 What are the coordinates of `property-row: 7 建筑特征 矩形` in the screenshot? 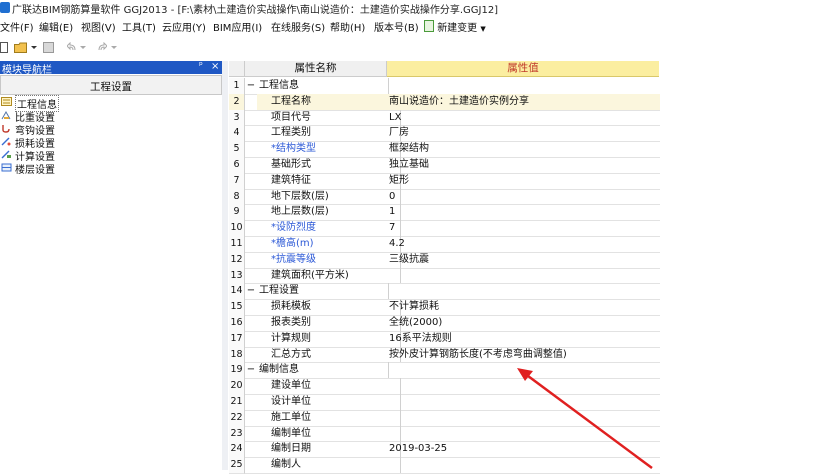 It's located at (444, 181).